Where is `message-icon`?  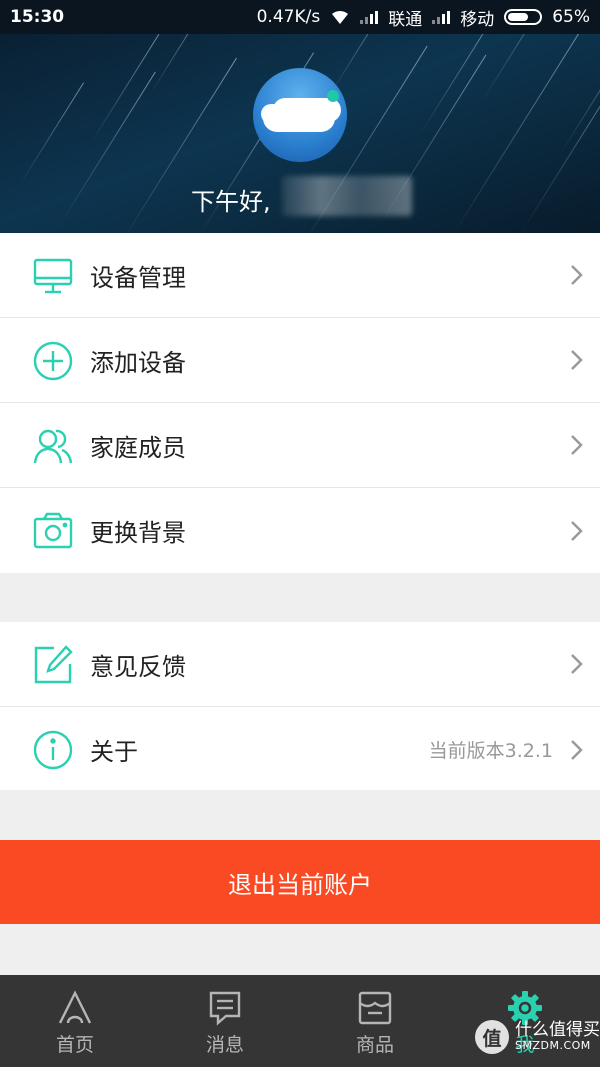 message-icon is located at coordinates (225, 1008).